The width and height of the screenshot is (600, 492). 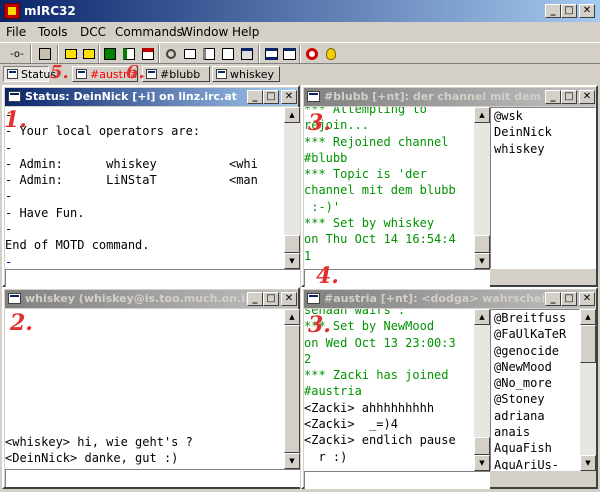 I want to click on notify-list-icon, so click(x=129, y=54).